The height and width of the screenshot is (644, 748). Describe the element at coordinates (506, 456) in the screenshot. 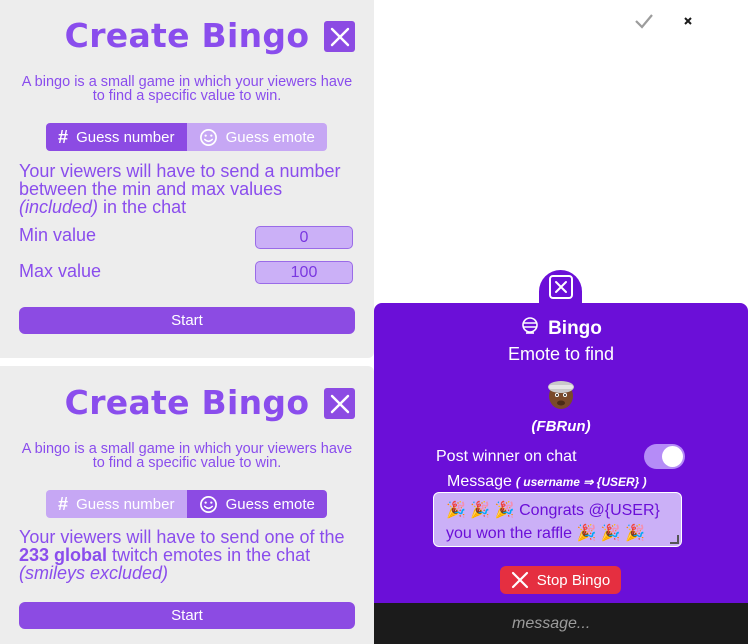

I see `post-winner-label: Post winner on chat` at that location.